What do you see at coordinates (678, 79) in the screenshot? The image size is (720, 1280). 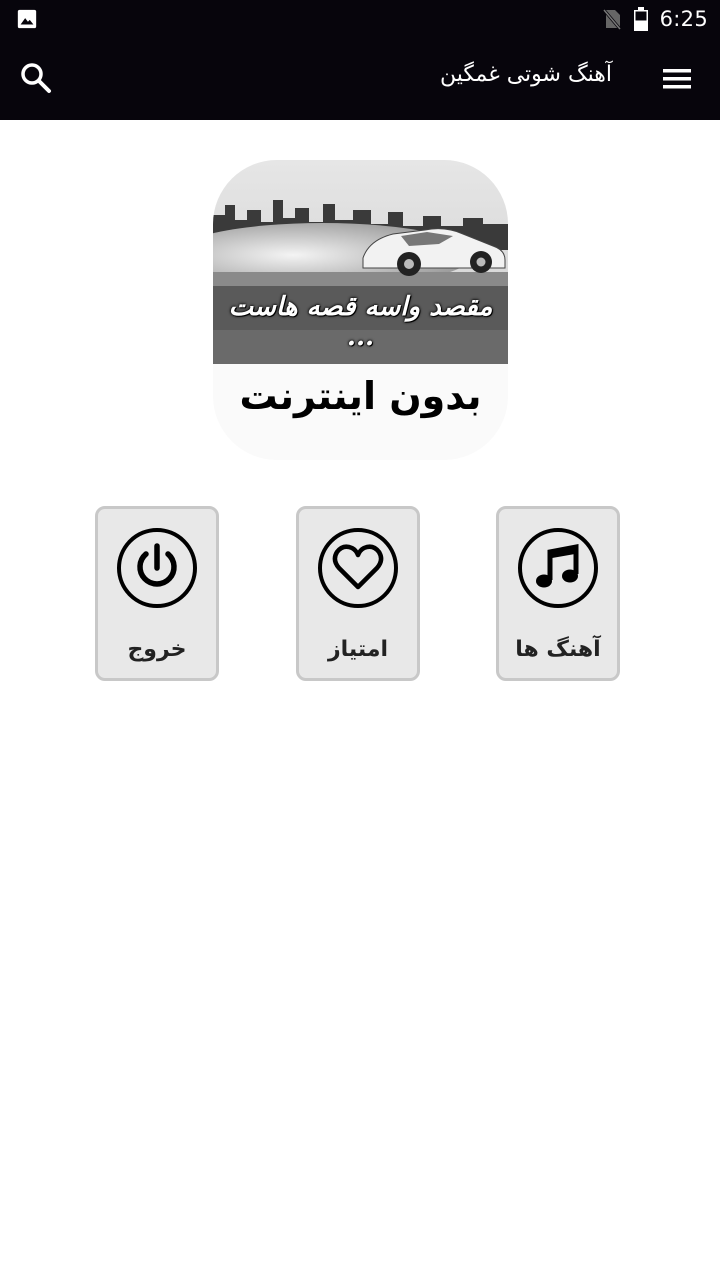 I see `menu-icon` at bounding box center [678, 79].